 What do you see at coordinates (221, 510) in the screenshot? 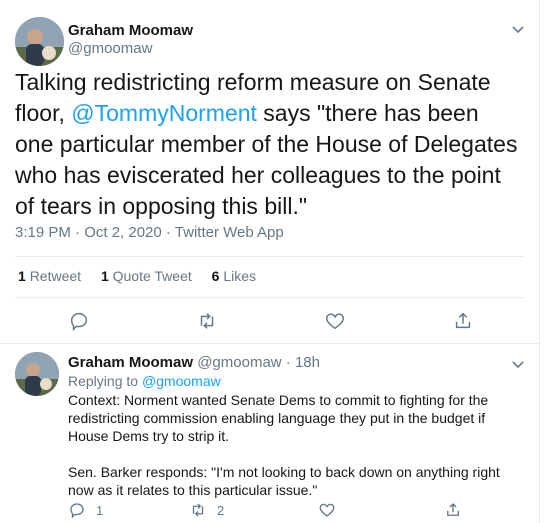
I see `retweet-count: 2` at bounding box center [221, 510].